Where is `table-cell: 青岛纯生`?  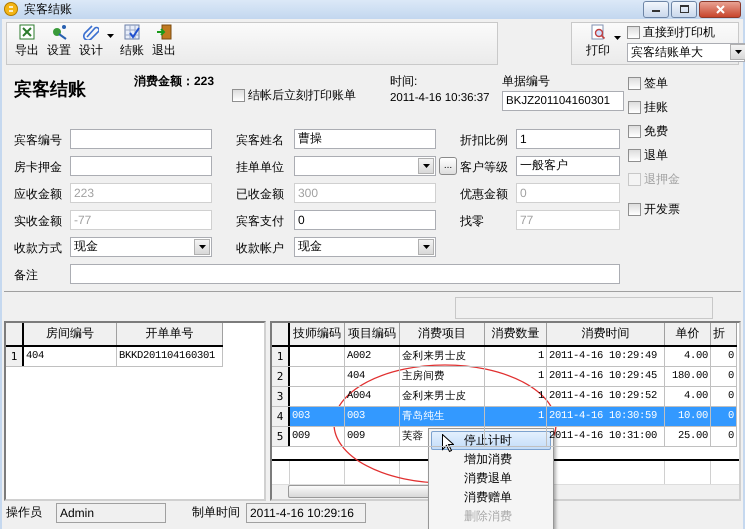 table-cell: 青岛纯生 is located at coordinates (442, 416).